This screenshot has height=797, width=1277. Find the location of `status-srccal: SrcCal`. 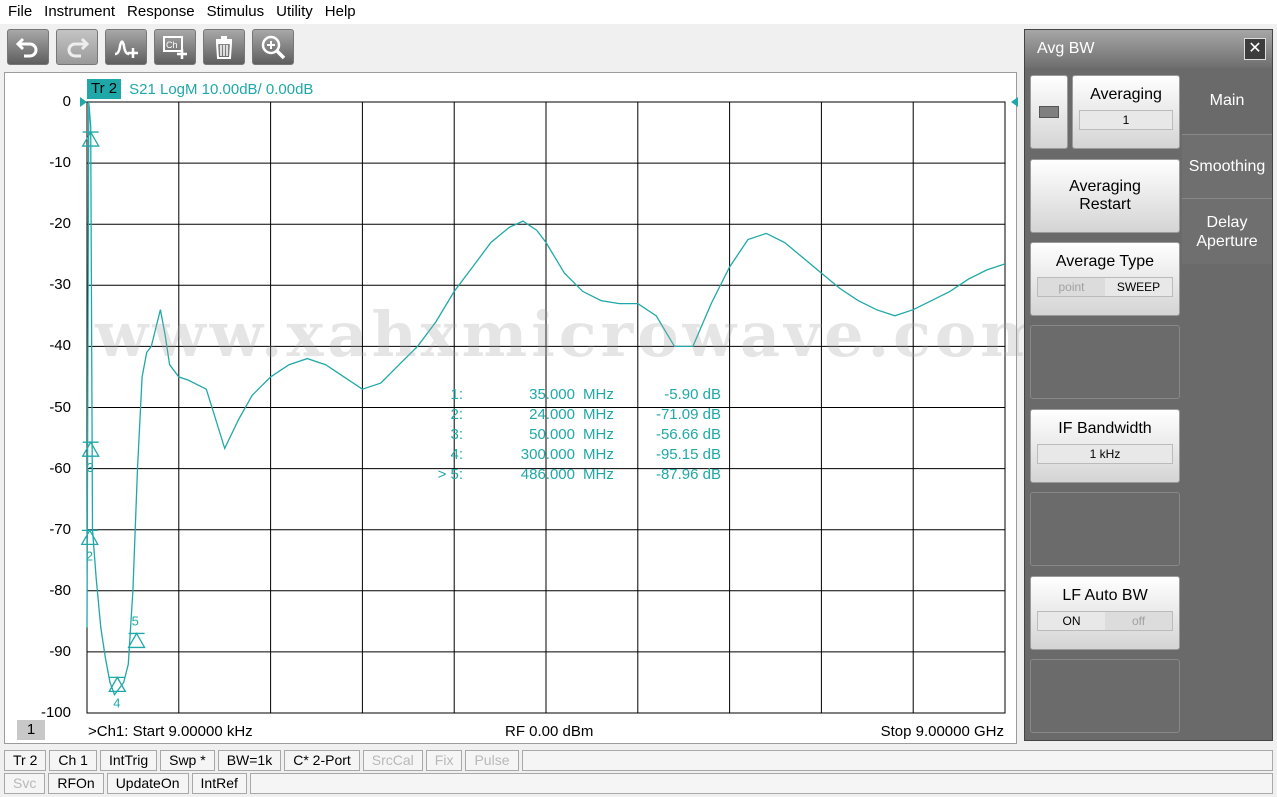

status-srccal: SrcCal is located at coordinates (392, 760).